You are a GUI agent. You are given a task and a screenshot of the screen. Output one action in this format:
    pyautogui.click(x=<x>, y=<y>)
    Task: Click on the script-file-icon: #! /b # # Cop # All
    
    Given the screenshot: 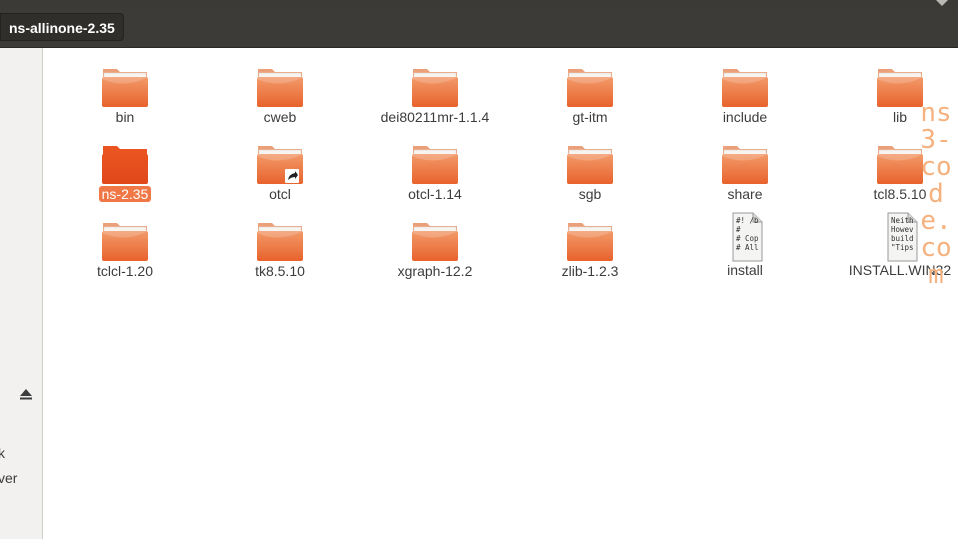 What is the action you would take?
    pyautogui.click(x=745, y=237)
    